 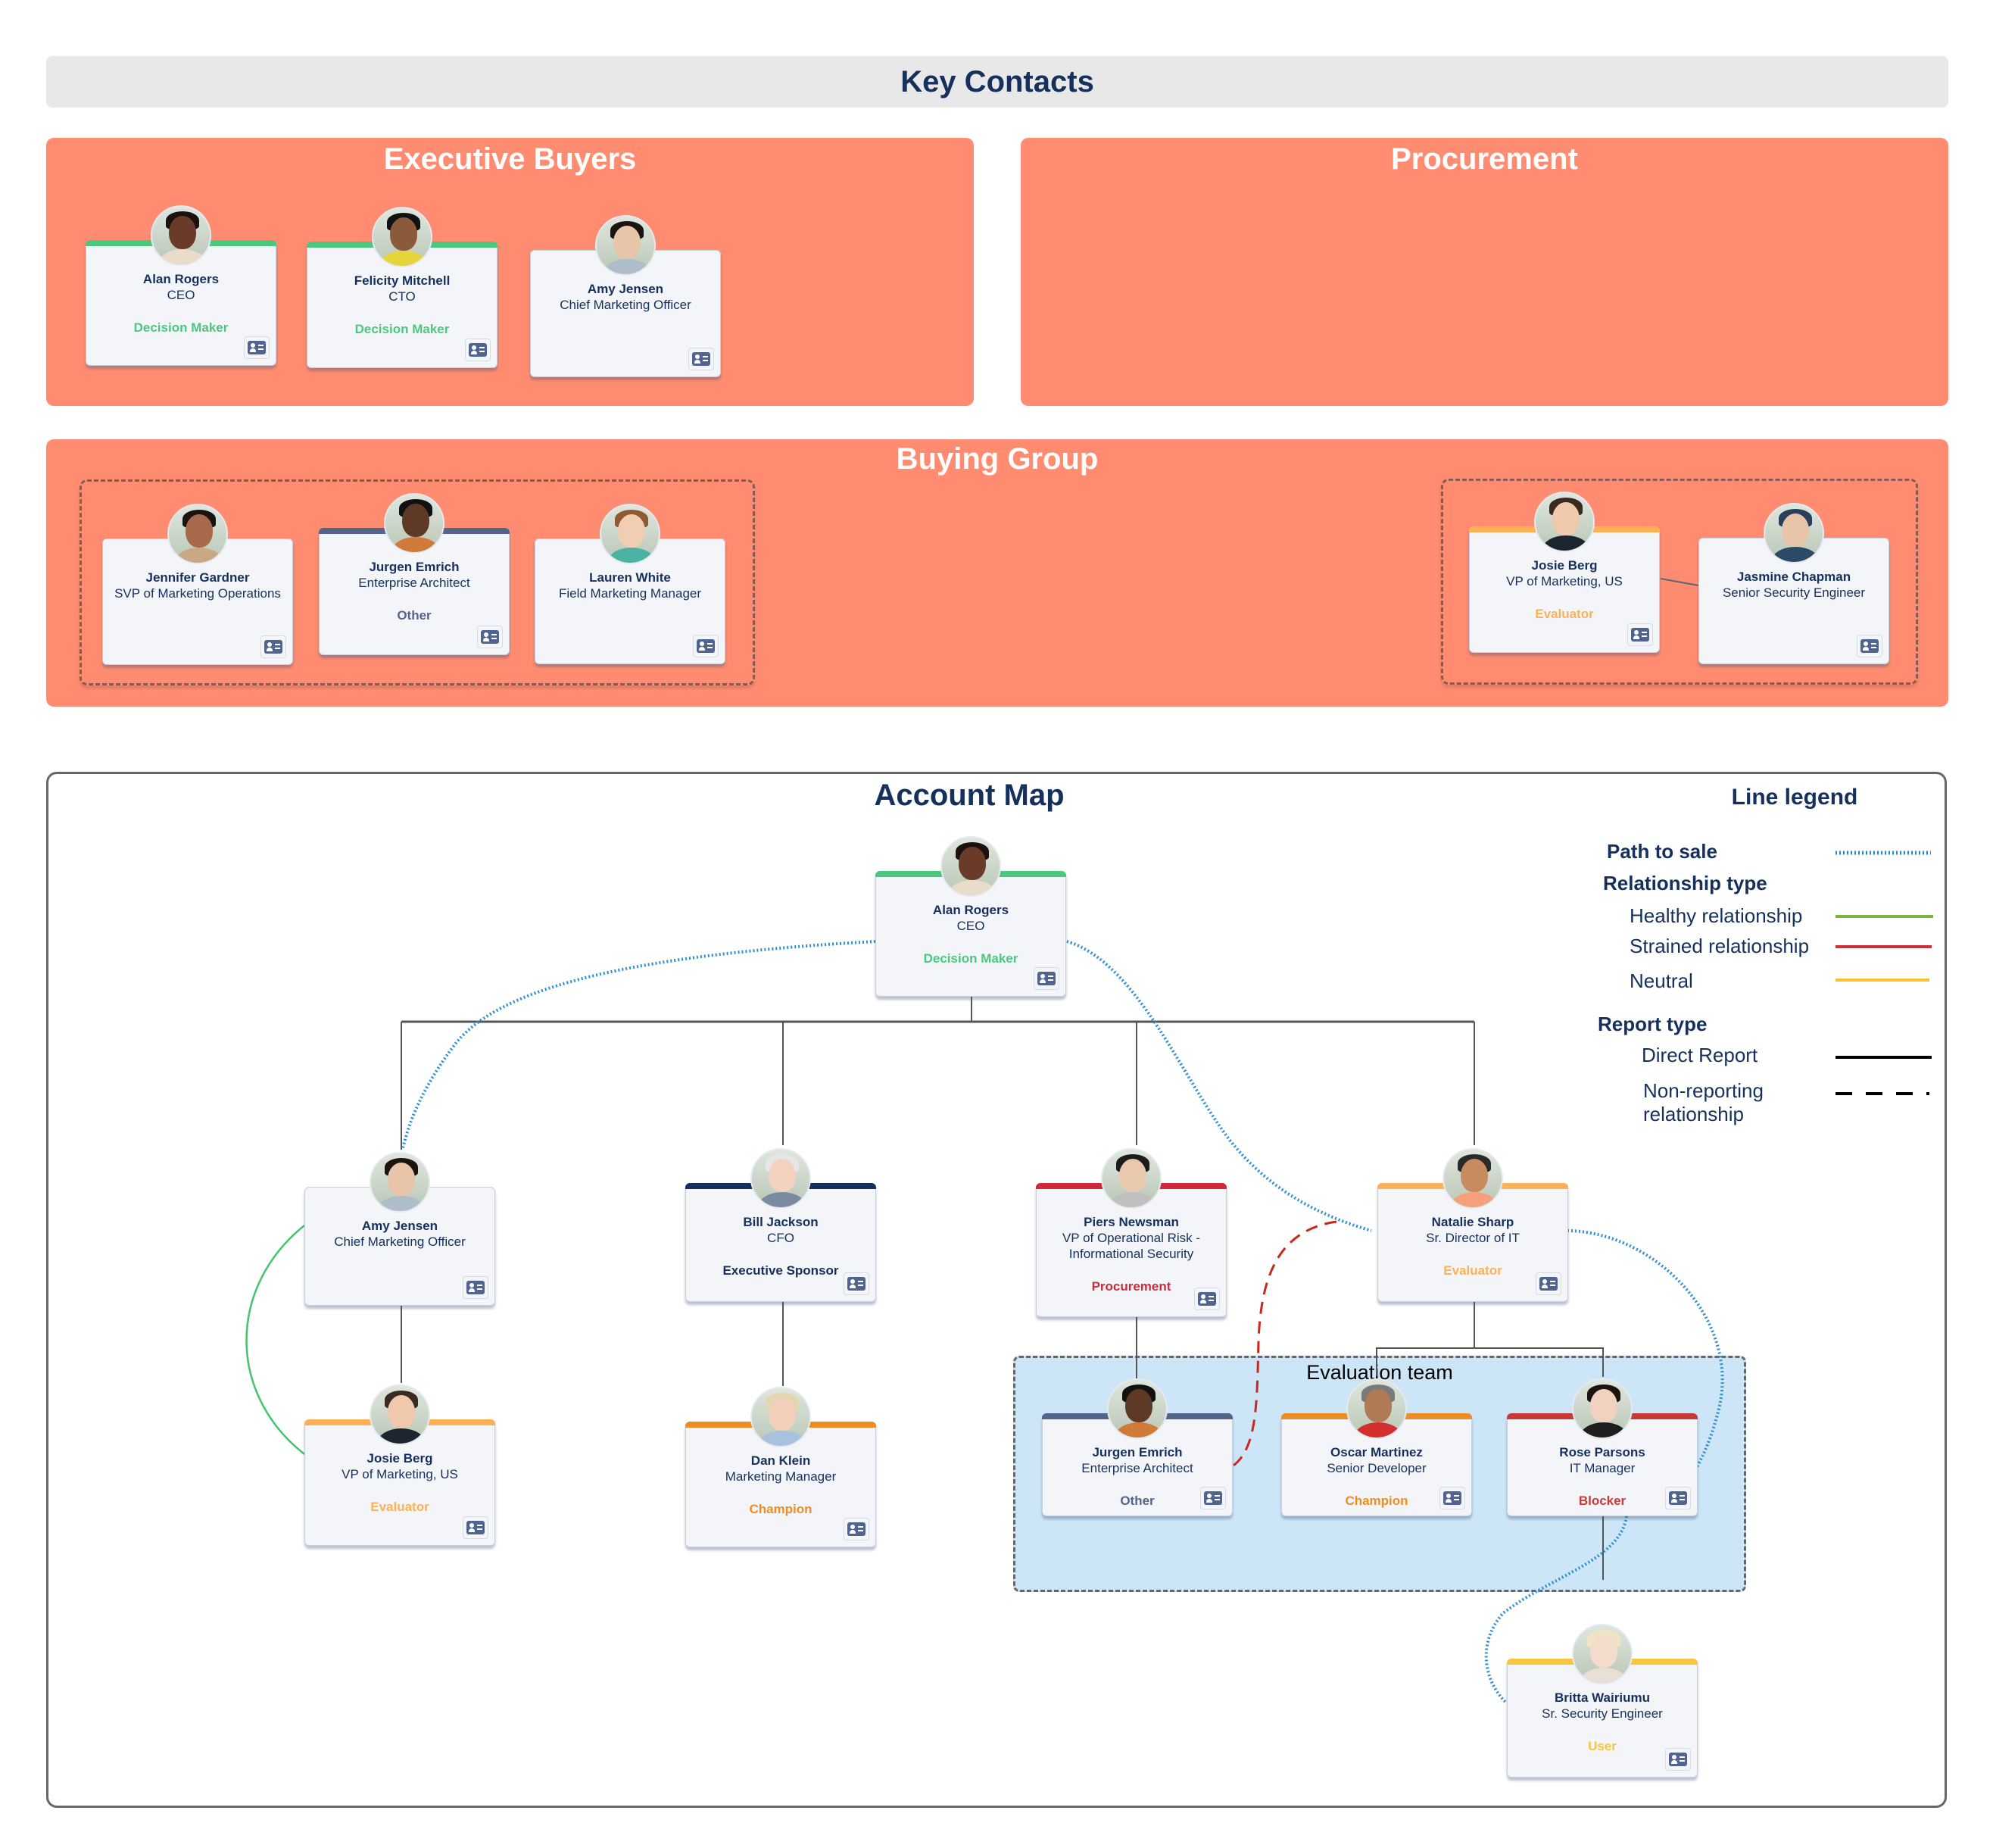 I want to click on contact-name: Jurgen Emrich, so click(x=414, y=567).